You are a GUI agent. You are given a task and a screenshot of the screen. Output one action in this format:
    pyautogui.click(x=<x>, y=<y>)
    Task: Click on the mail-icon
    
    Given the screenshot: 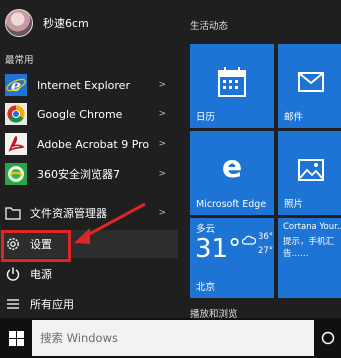 What is the action you would take?
    pyautogui.click(x=311, y=82)
    